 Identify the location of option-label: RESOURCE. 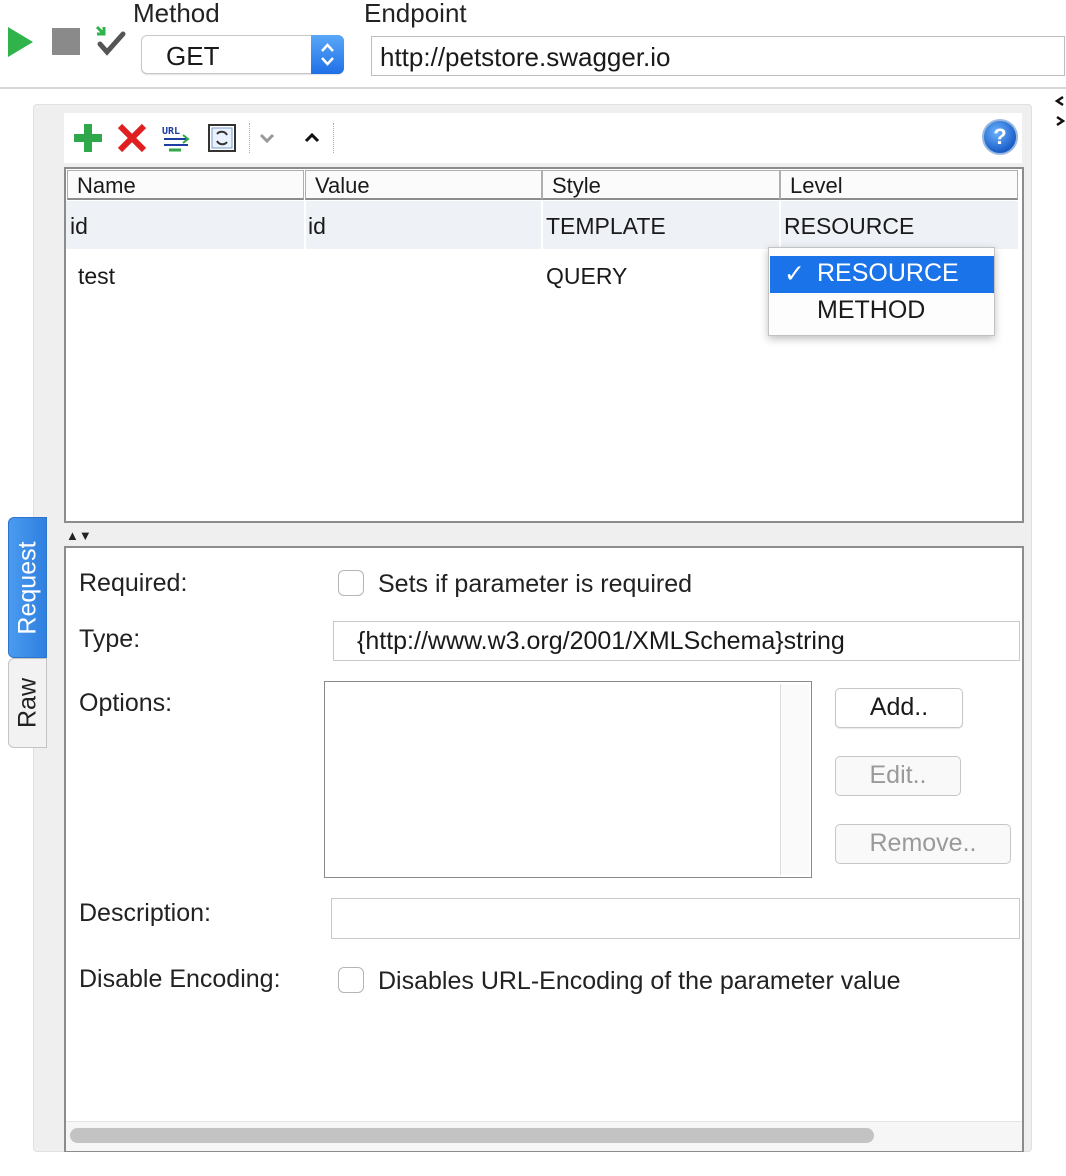
(888, 273).